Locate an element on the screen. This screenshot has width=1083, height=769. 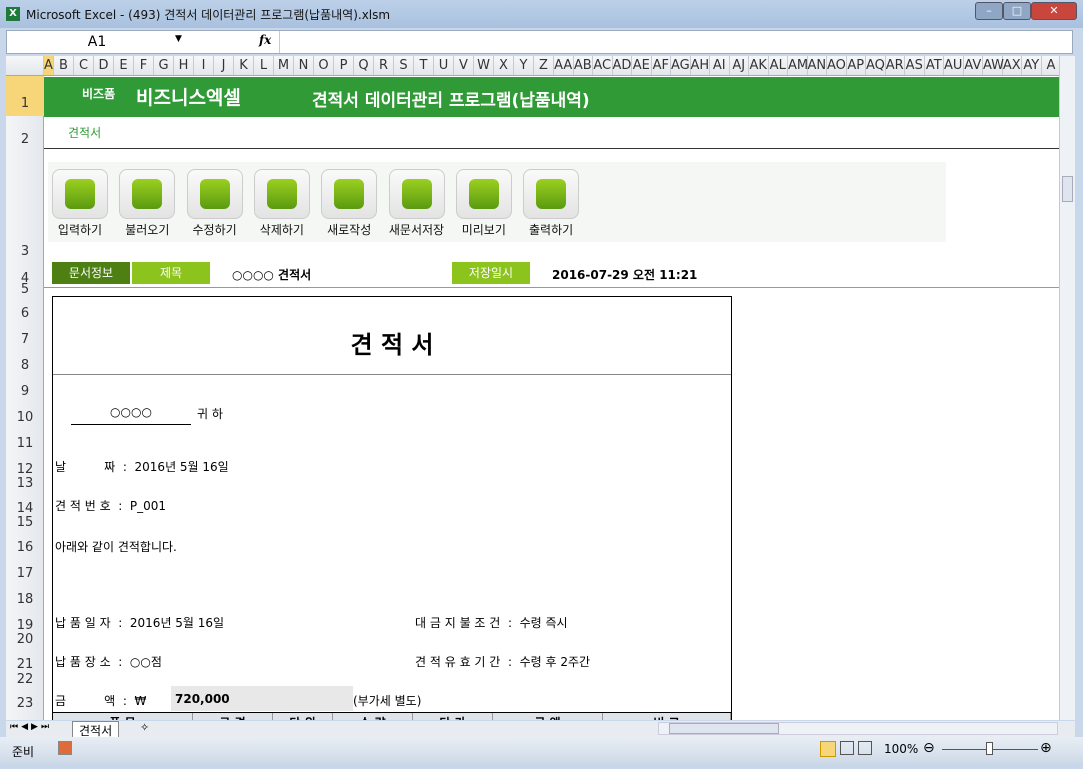
column-header: V is located at coordinates (464, 65).